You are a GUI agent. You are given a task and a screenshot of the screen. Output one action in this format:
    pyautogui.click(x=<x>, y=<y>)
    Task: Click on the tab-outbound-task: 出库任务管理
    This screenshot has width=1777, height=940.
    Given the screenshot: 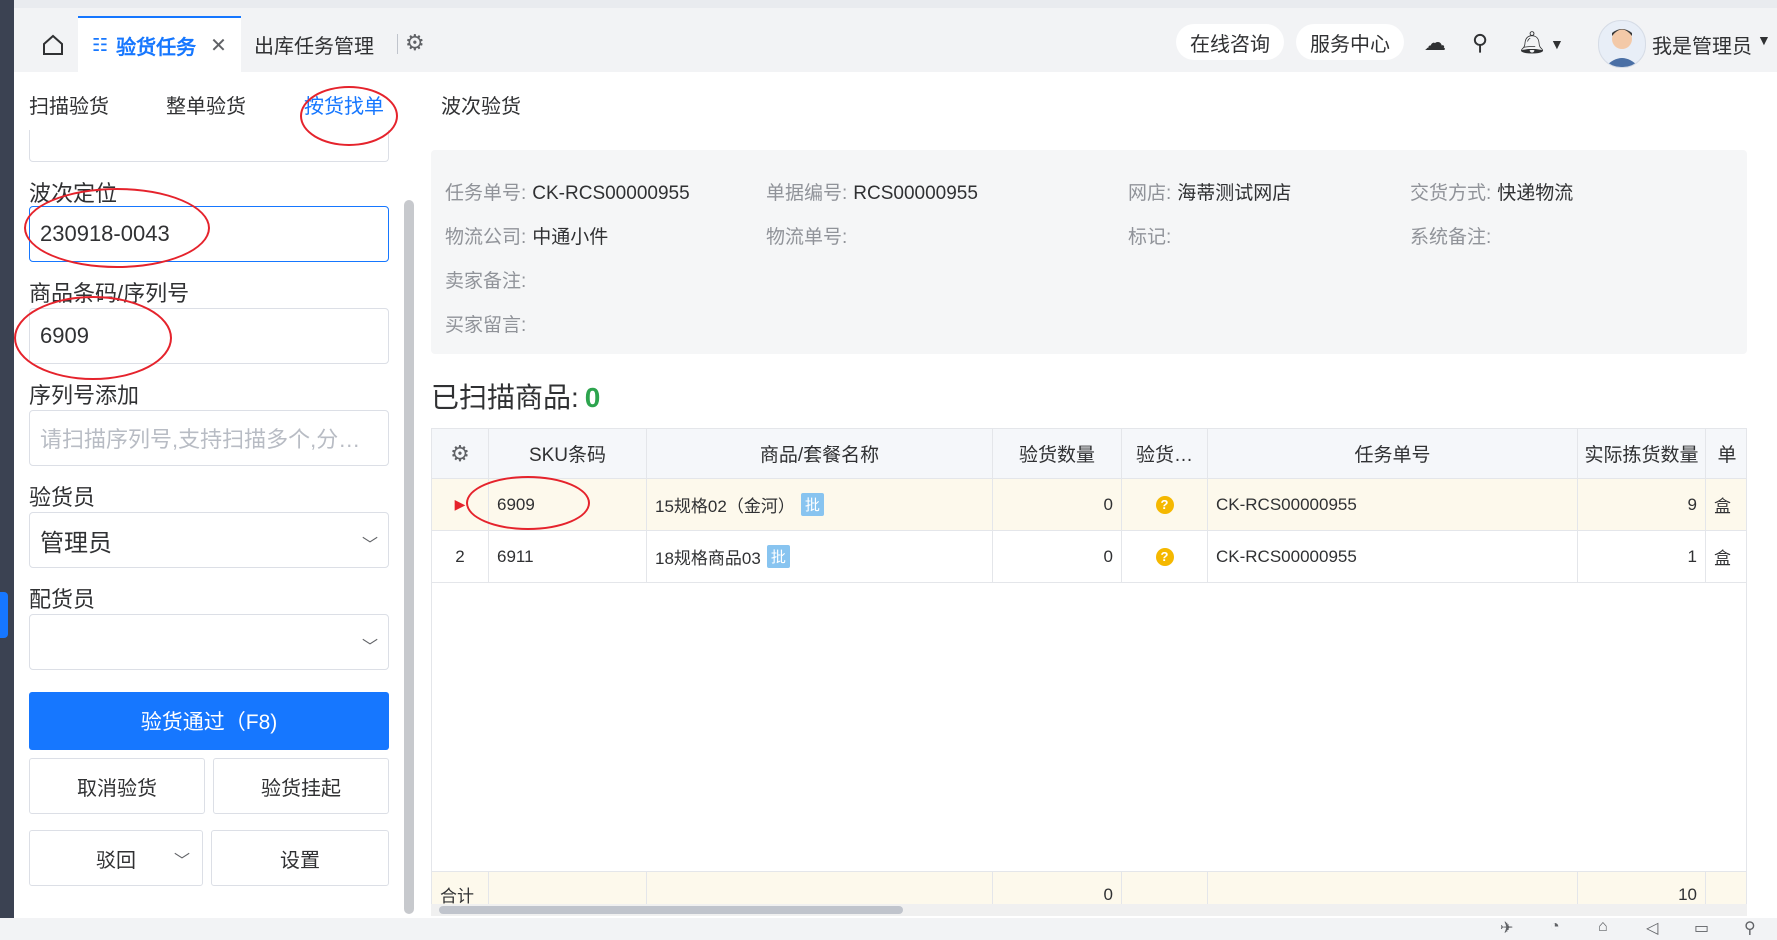 What is the action you would take?
    pyautogui.click(x=314, y=44)
    